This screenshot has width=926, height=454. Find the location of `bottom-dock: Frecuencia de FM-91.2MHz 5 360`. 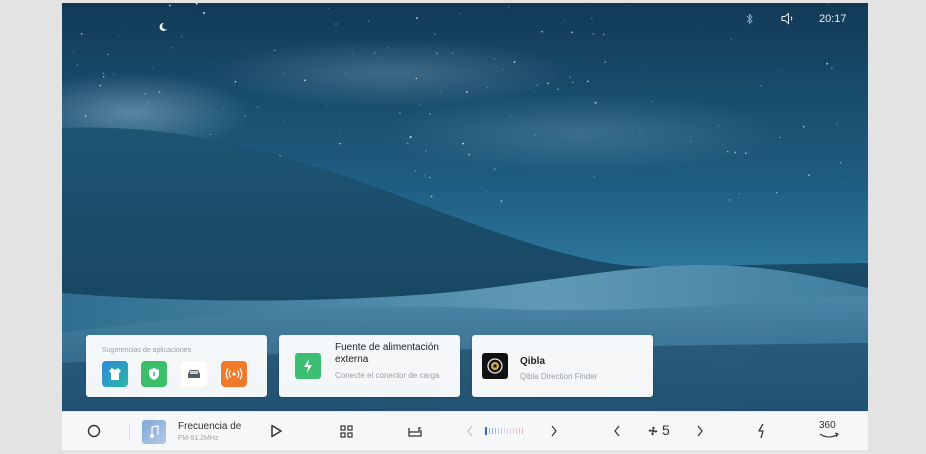

bottom-dock: Frecuencia de FM-91.2MHz 5 360 is located at coordinates (465, 430).